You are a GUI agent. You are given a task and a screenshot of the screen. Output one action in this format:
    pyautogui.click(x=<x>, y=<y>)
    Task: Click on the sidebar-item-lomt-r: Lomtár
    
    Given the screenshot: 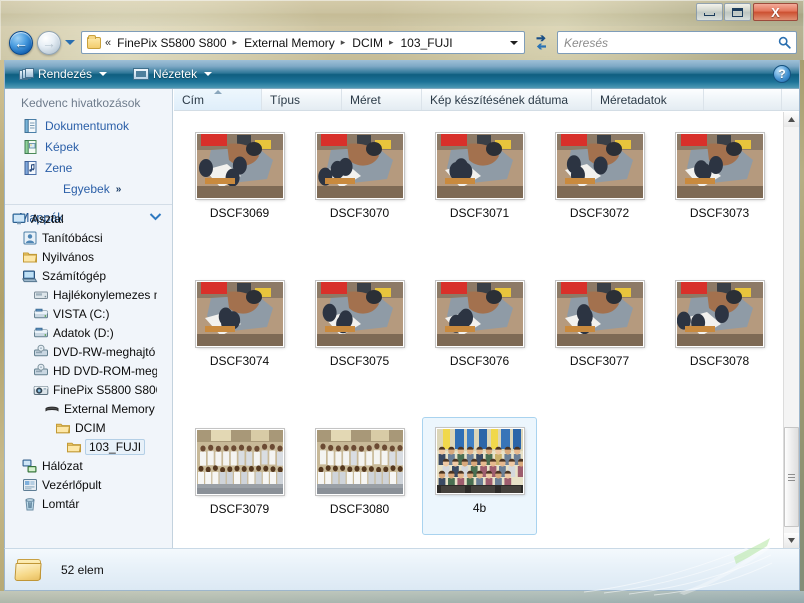 What is the action you would take?
    pyautogui.click(x=81, y=503)
    